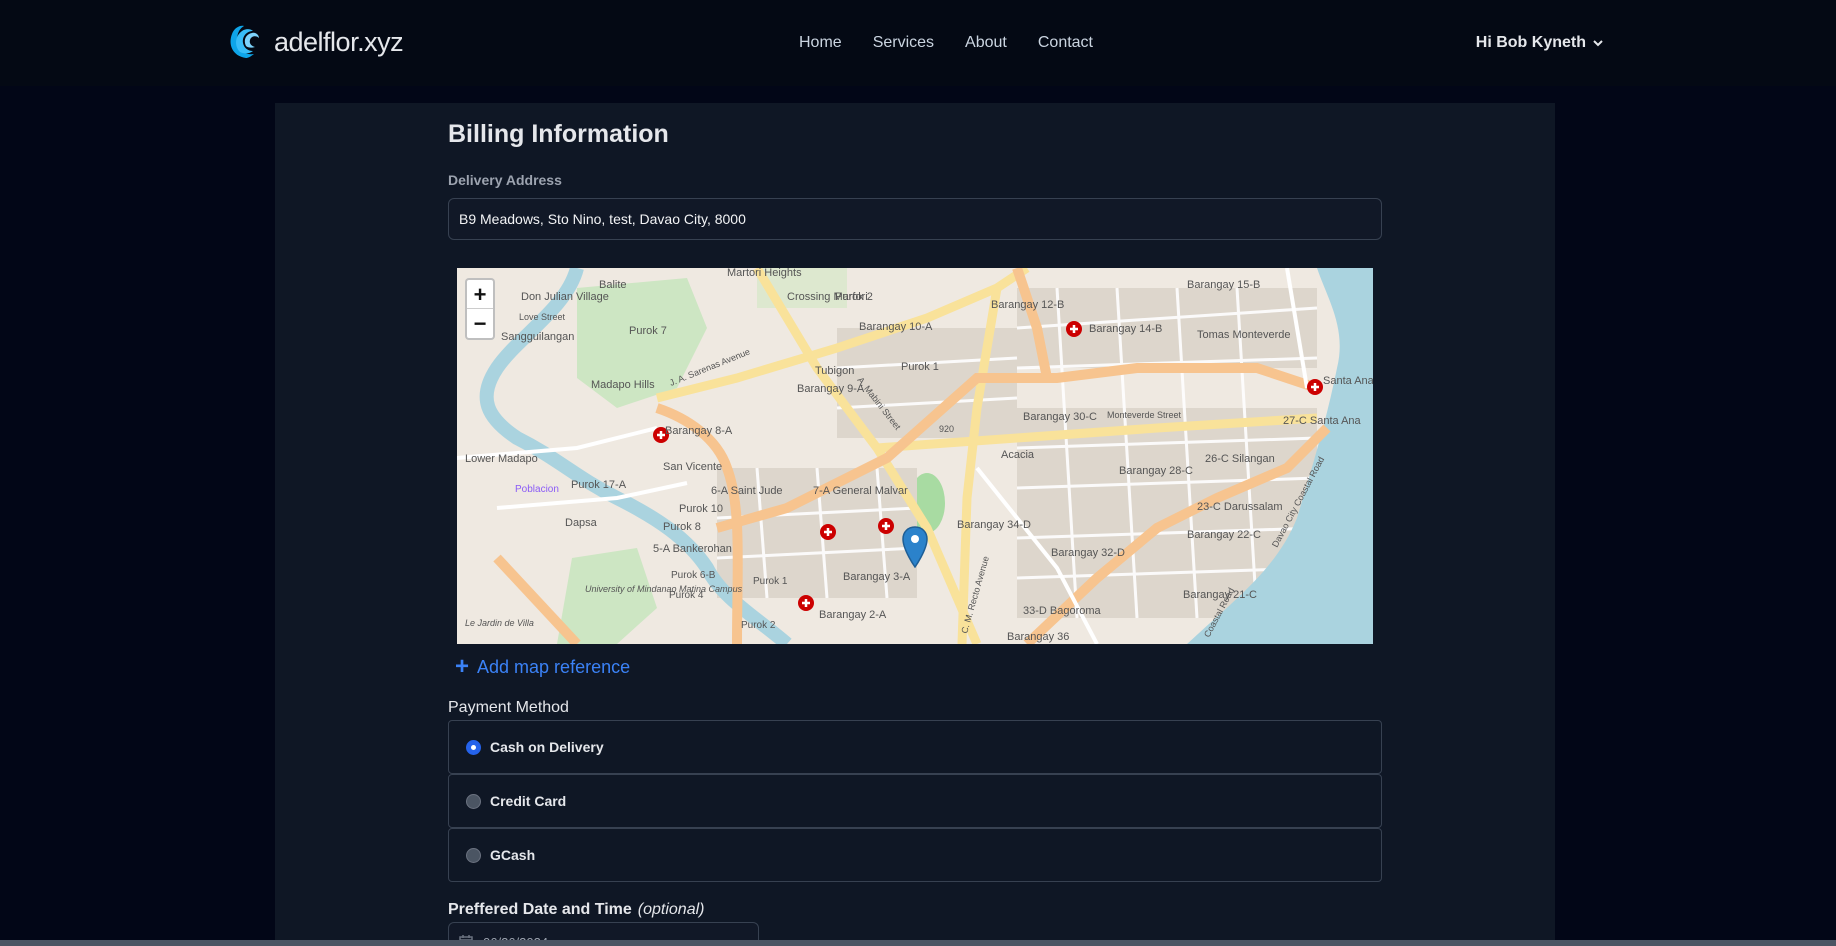  Describe the element at coordinates (613, 285) in the screenshot. I see `map-label: Balite` at that location.